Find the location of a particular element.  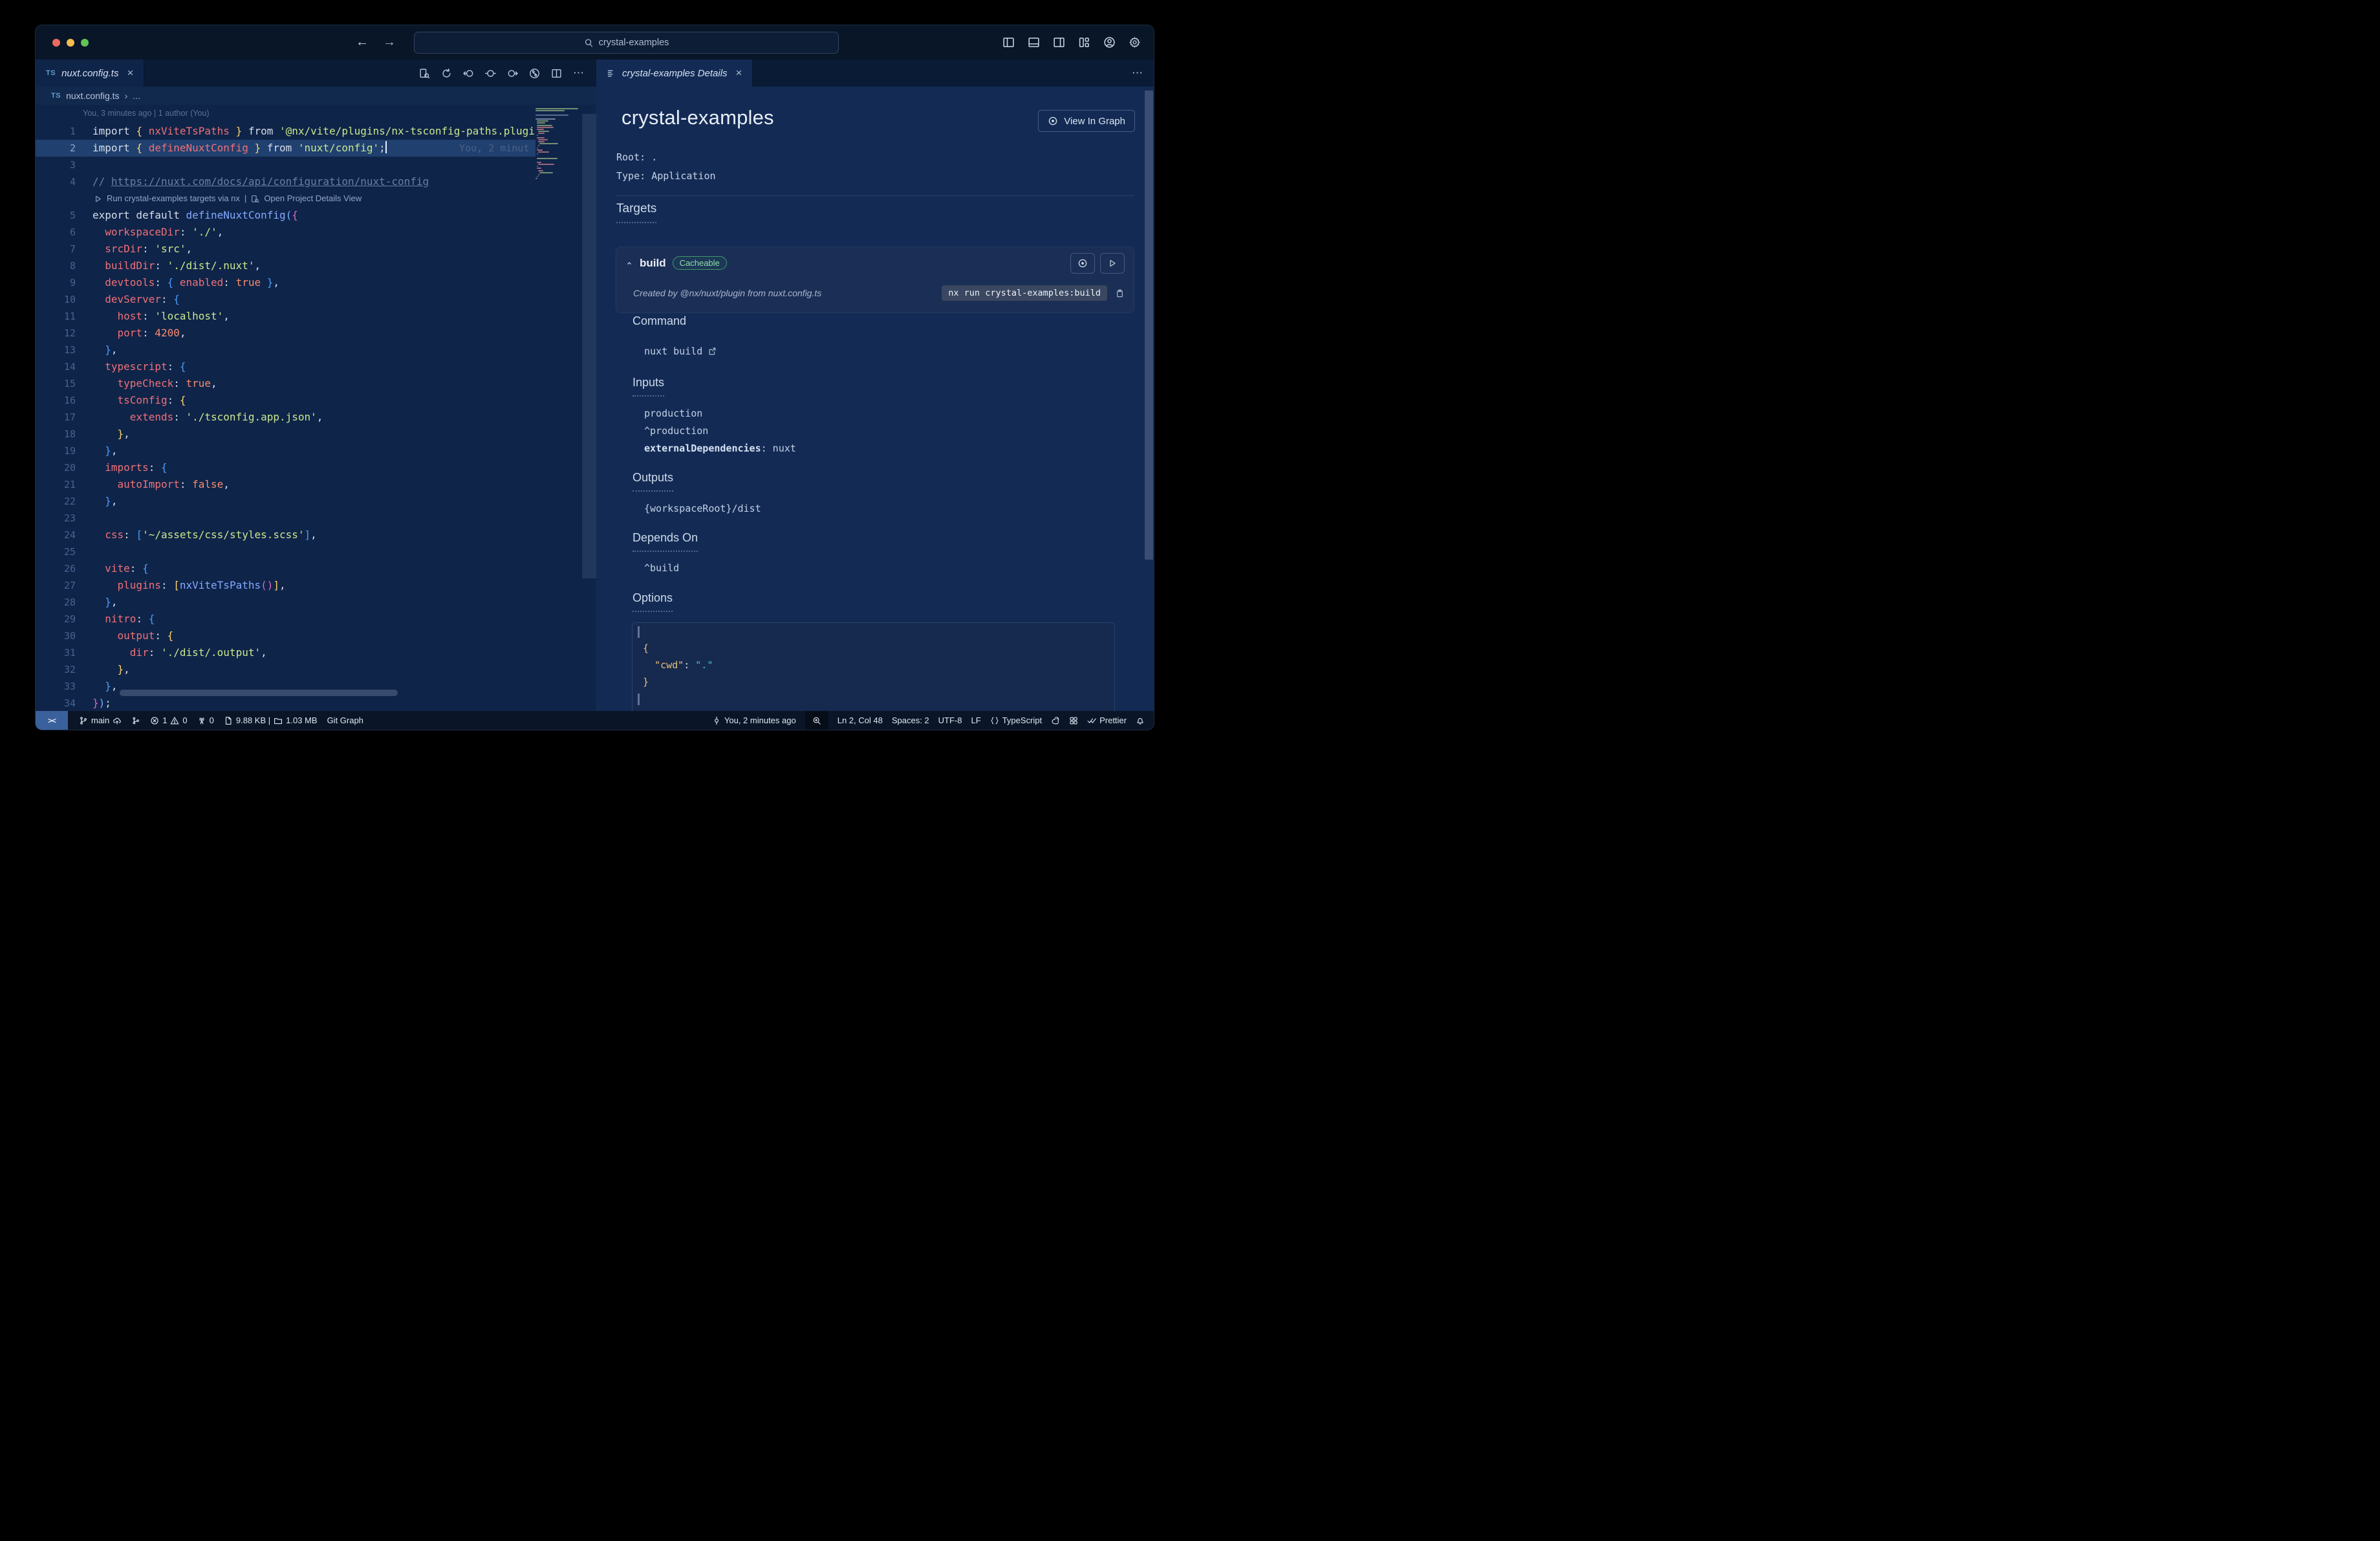

code-line-9: 9 devtools: { enabled: true }, is located at coordinates (286, 282).